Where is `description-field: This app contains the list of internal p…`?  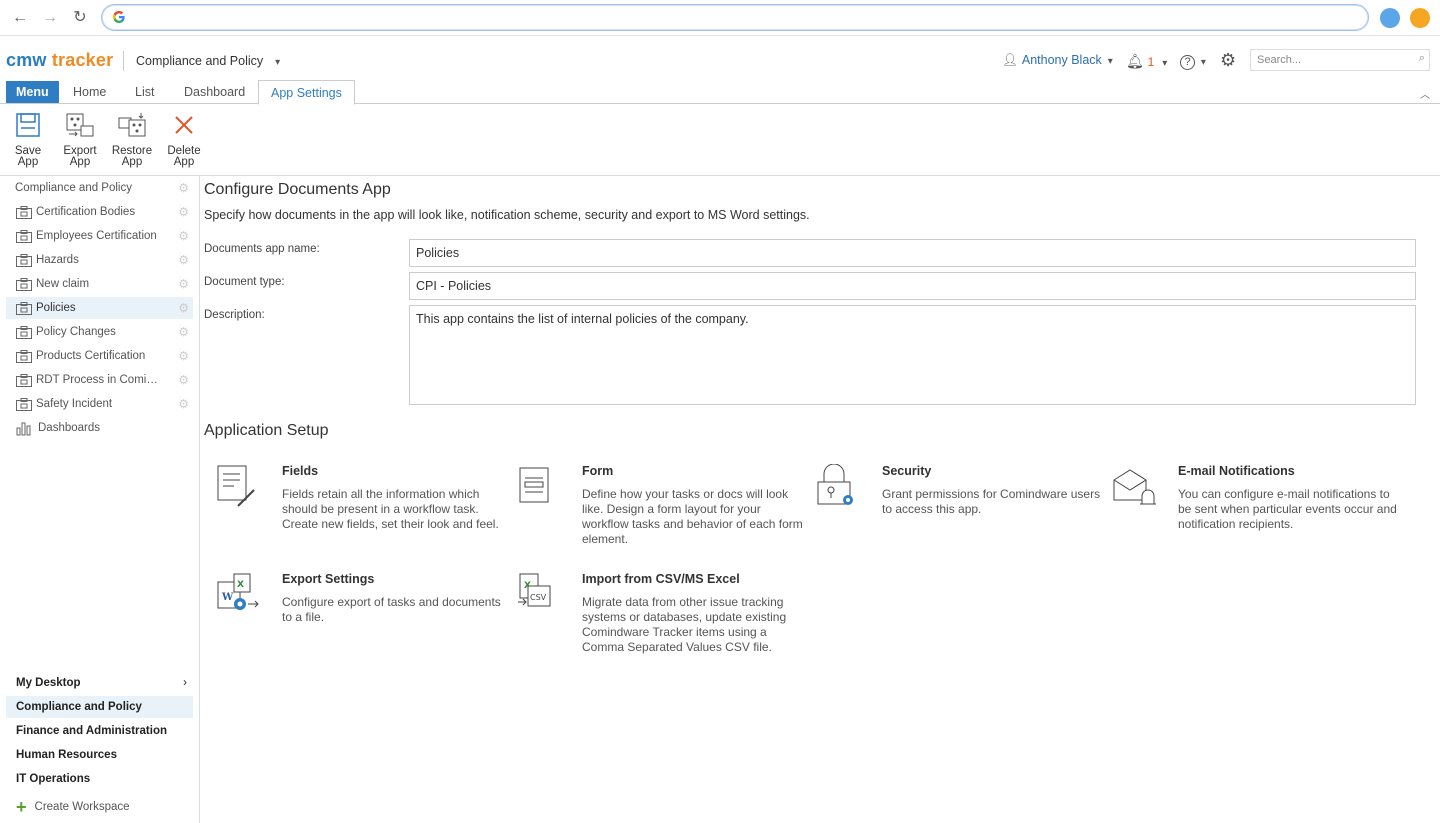
description-field: This app contains the list of internal p… is located at coordinates (912, 355).